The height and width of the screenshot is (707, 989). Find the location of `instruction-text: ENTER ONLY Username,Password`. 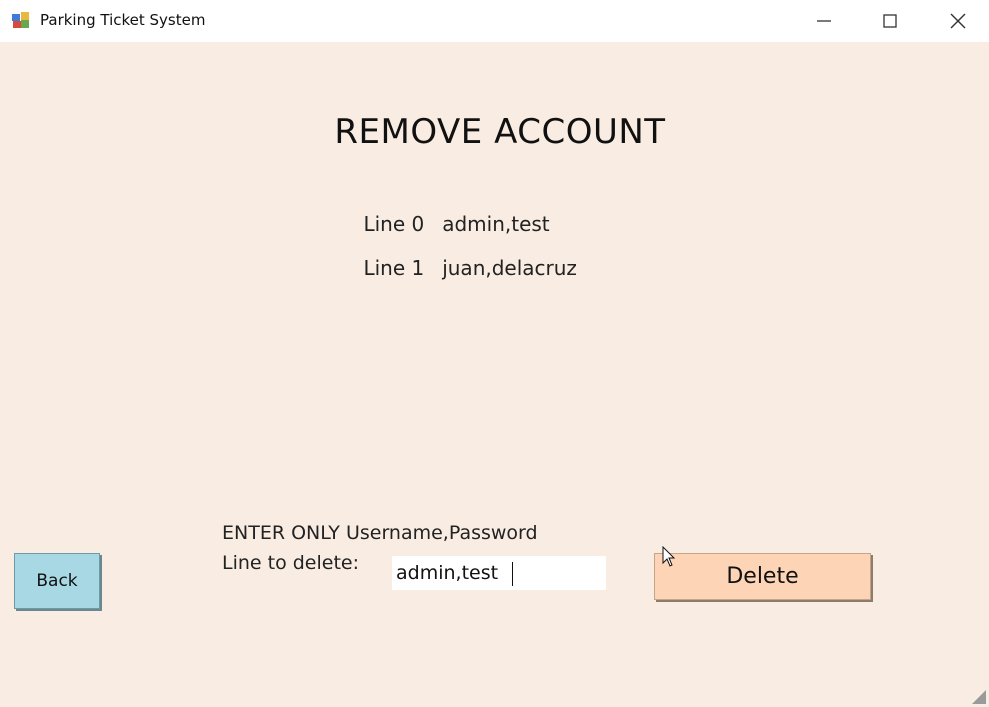

instruction-text: ENTER ONLY Username,Password is located at coordinates (380, 533).